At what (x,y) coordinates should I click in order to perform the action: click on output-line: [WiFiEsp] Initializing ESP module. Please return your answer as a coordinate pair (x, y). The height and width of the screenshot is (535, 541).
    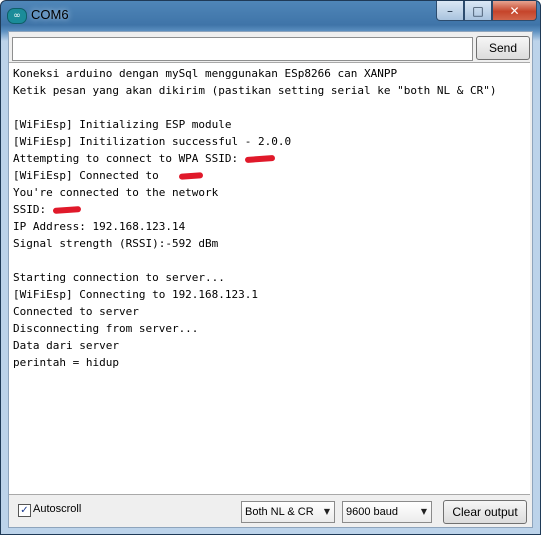
    Looking at the image, I should click on (122, 124).